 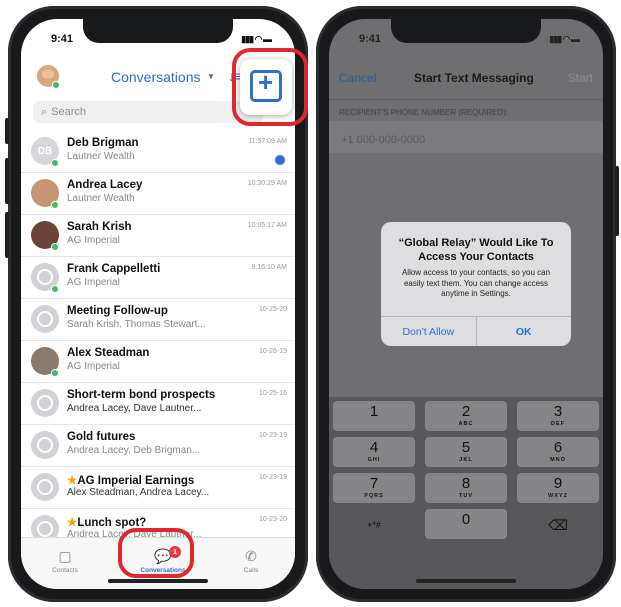 I want to click on unread-indicator, so click(x=280, y=160).